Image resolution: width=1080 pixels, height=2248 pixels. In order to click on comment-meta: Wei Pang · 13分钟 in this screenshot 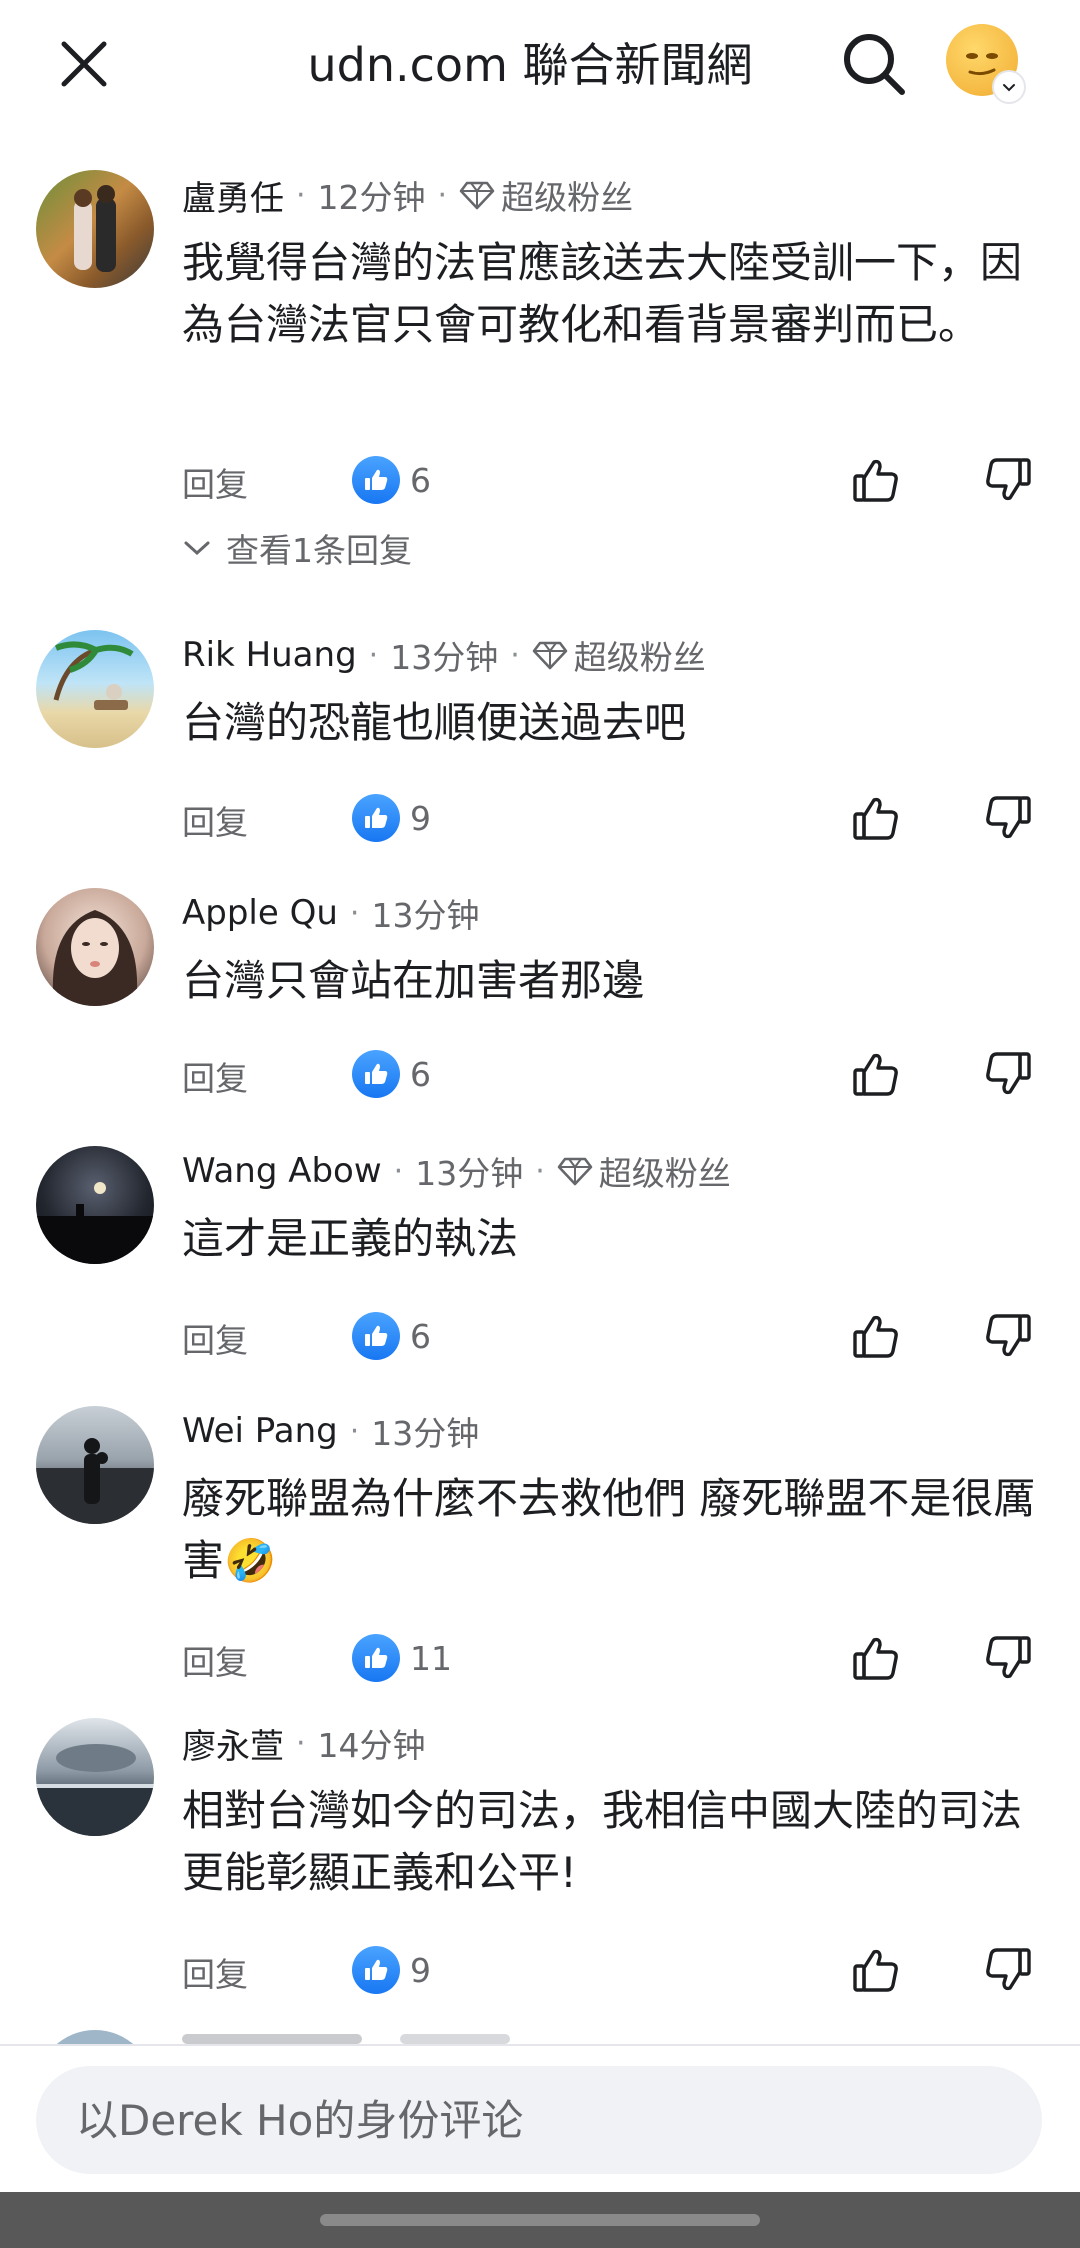, I will do `click(330, 1431)`.